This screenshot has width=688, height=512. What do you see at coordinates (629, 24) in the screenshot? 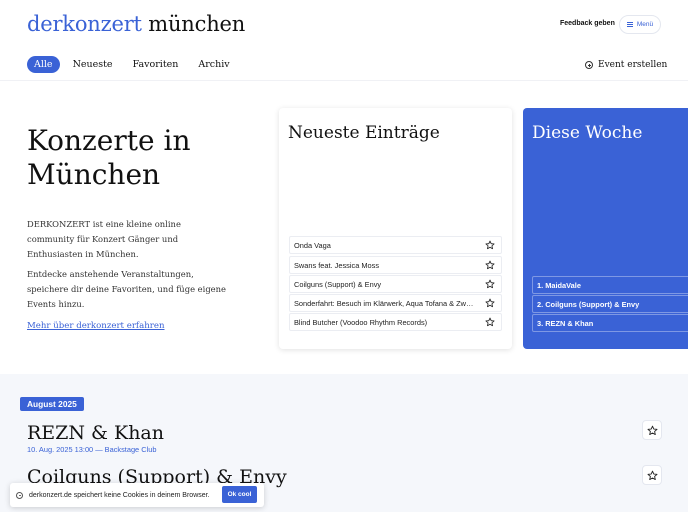
I see `hamburger-icon` at bounding box center [629, 24].